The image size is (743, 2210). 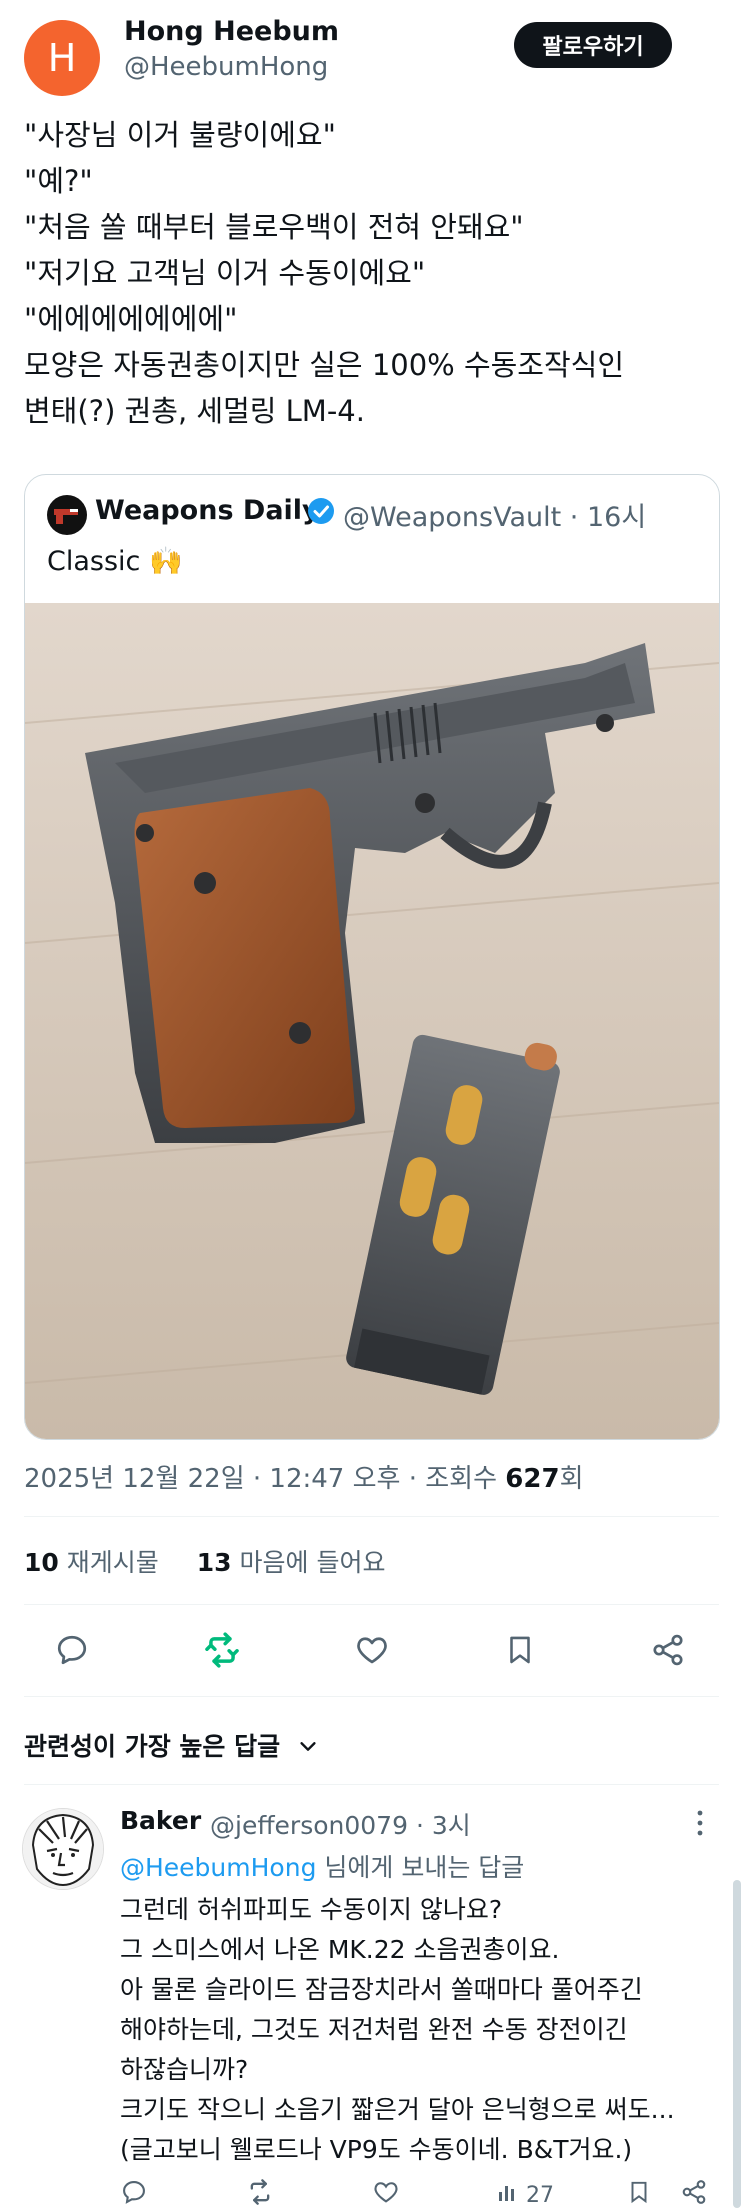 What do you see at coordinates (737, 2044) in the screenshot?
I see `scrollbar` at bounding box center [737, 2044].